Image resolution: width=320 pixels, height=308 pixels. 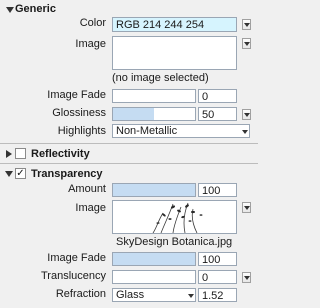 I want to click on color-label: Color, so click(x=92, y=23).